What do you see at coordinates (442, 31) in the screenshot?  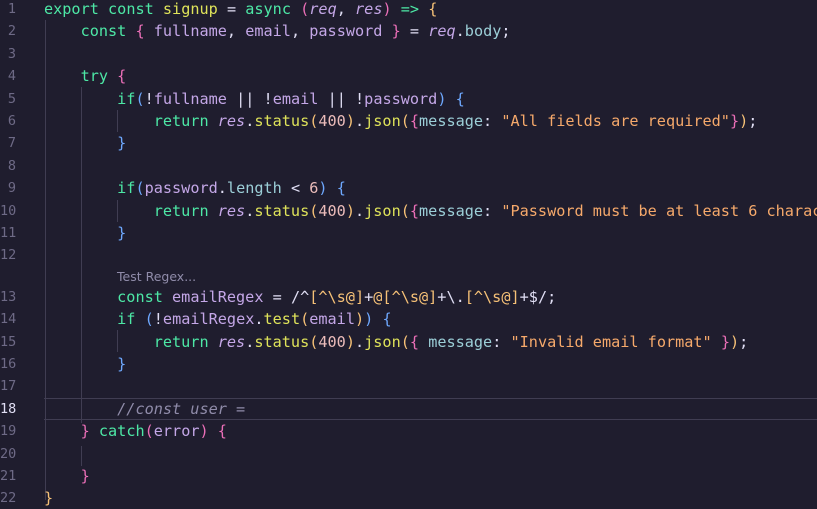 I see `token: req` at bounding box center [442, 31].